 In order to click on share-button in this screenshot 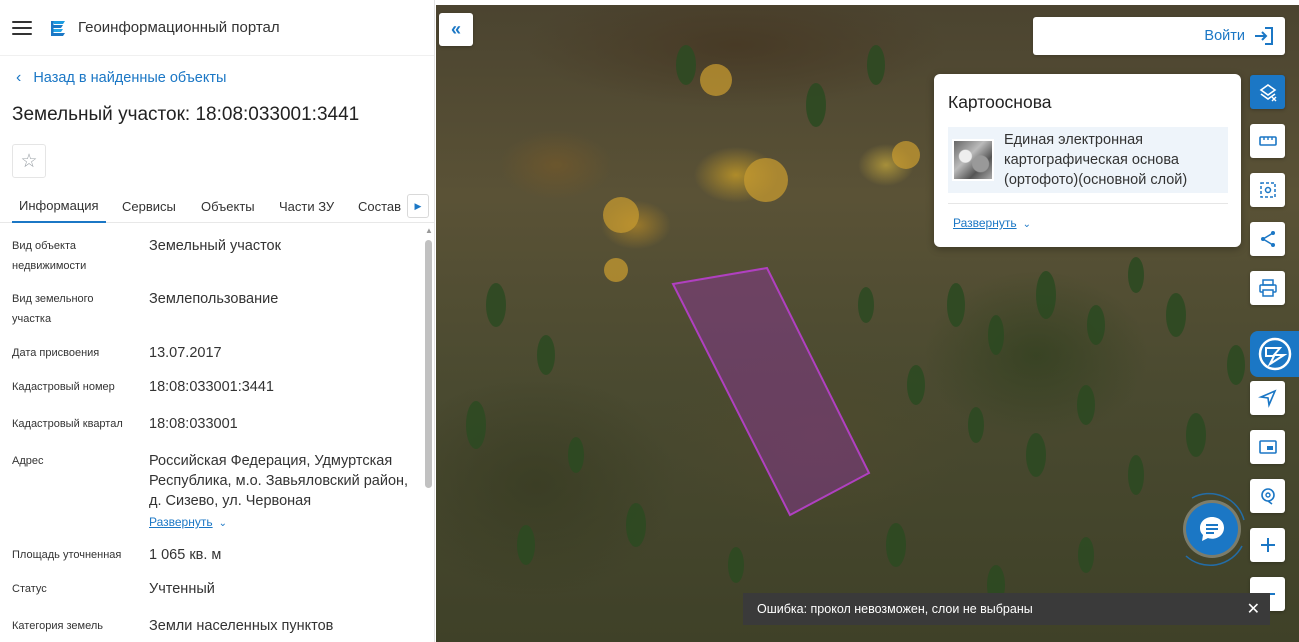, I will do `click(1267, 239)`.